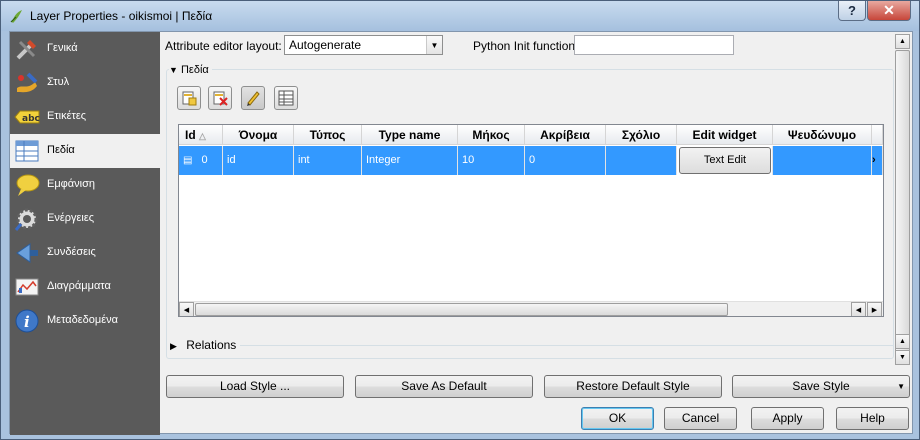  Describe the element at coordinates (787, 418) in the screenshot. I see `apply-button: Apply` at that location.